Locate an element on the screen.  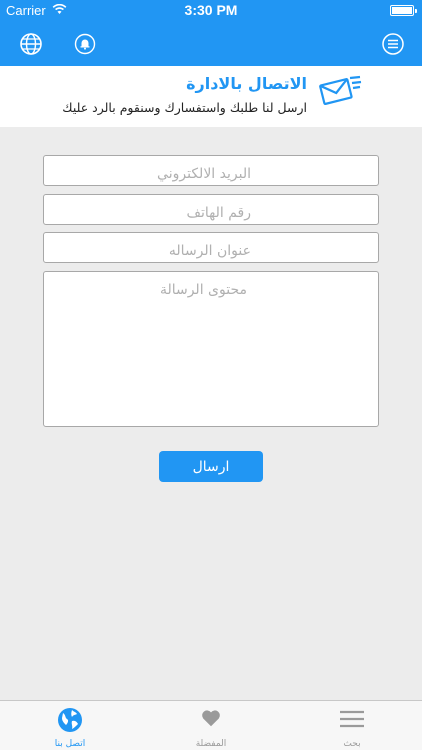
tab-favorites: المفضلة is located at coordinates (211, 725).